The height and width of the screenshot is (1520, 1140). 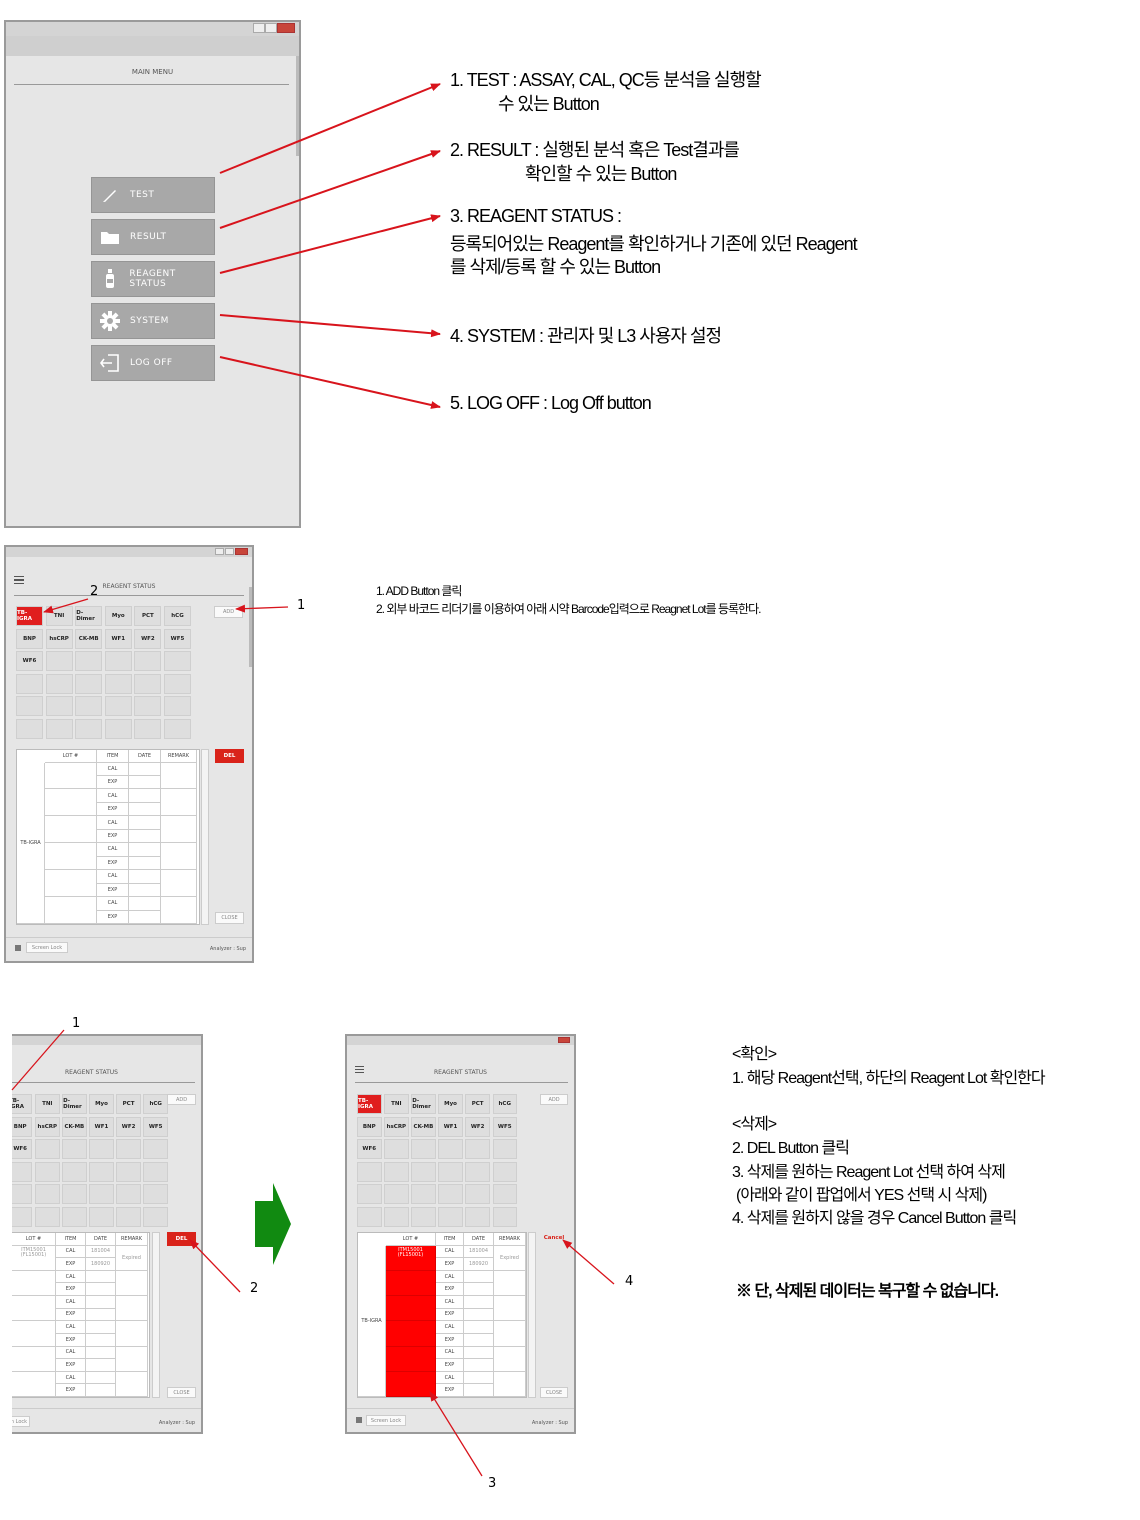 What do you see at coordinates (155, 1126) in the screenshot?
I see `reagent-item-wf5: WF5` at bounding box center [155, 1126].